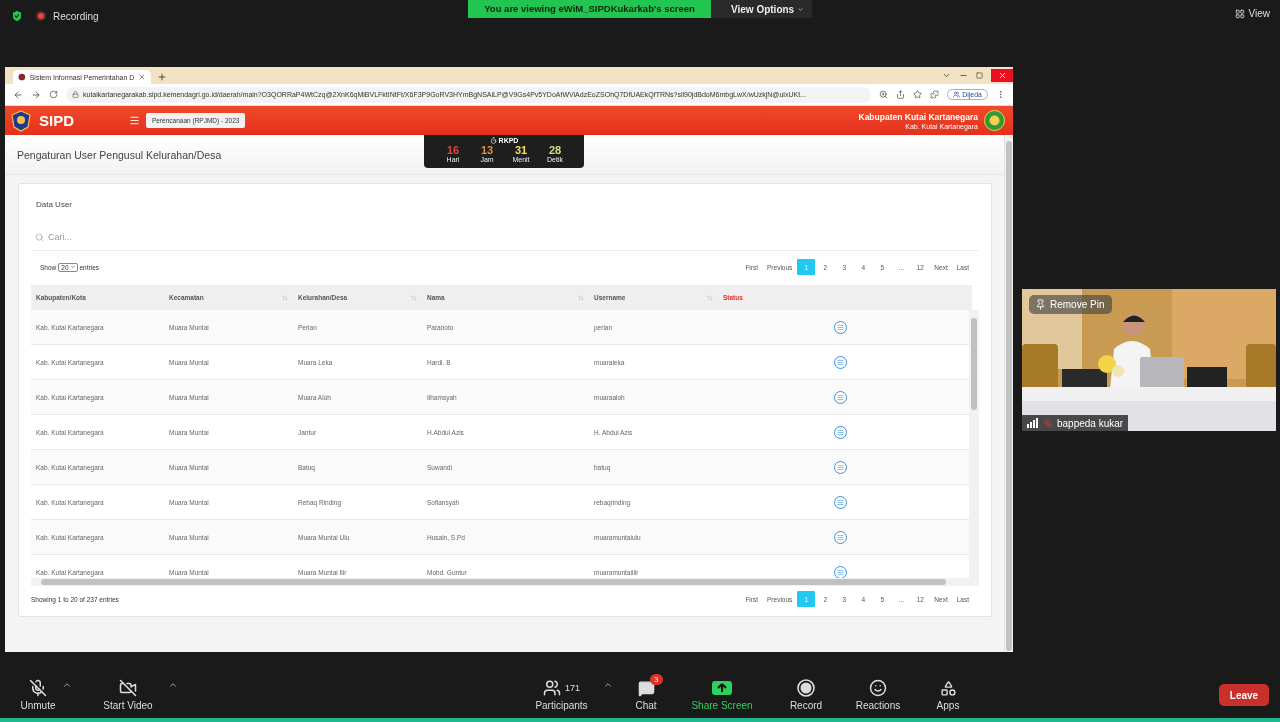  I want to click on apps-icon, so click(948, 688).